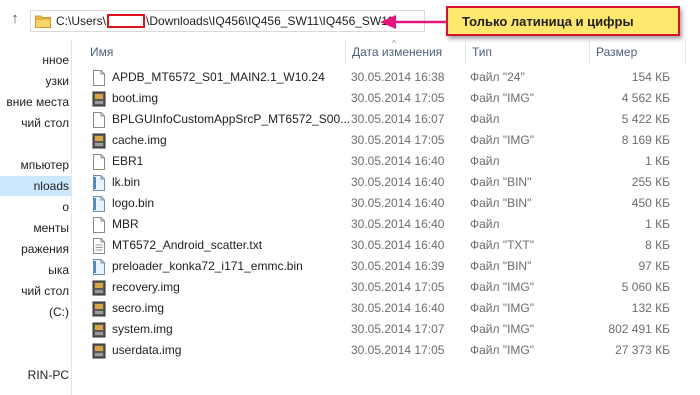  What do you see at coordinates (44, 165) in the screenshot?
I see `nav-item-label: мпьютер` at bounding box center [44, 165].